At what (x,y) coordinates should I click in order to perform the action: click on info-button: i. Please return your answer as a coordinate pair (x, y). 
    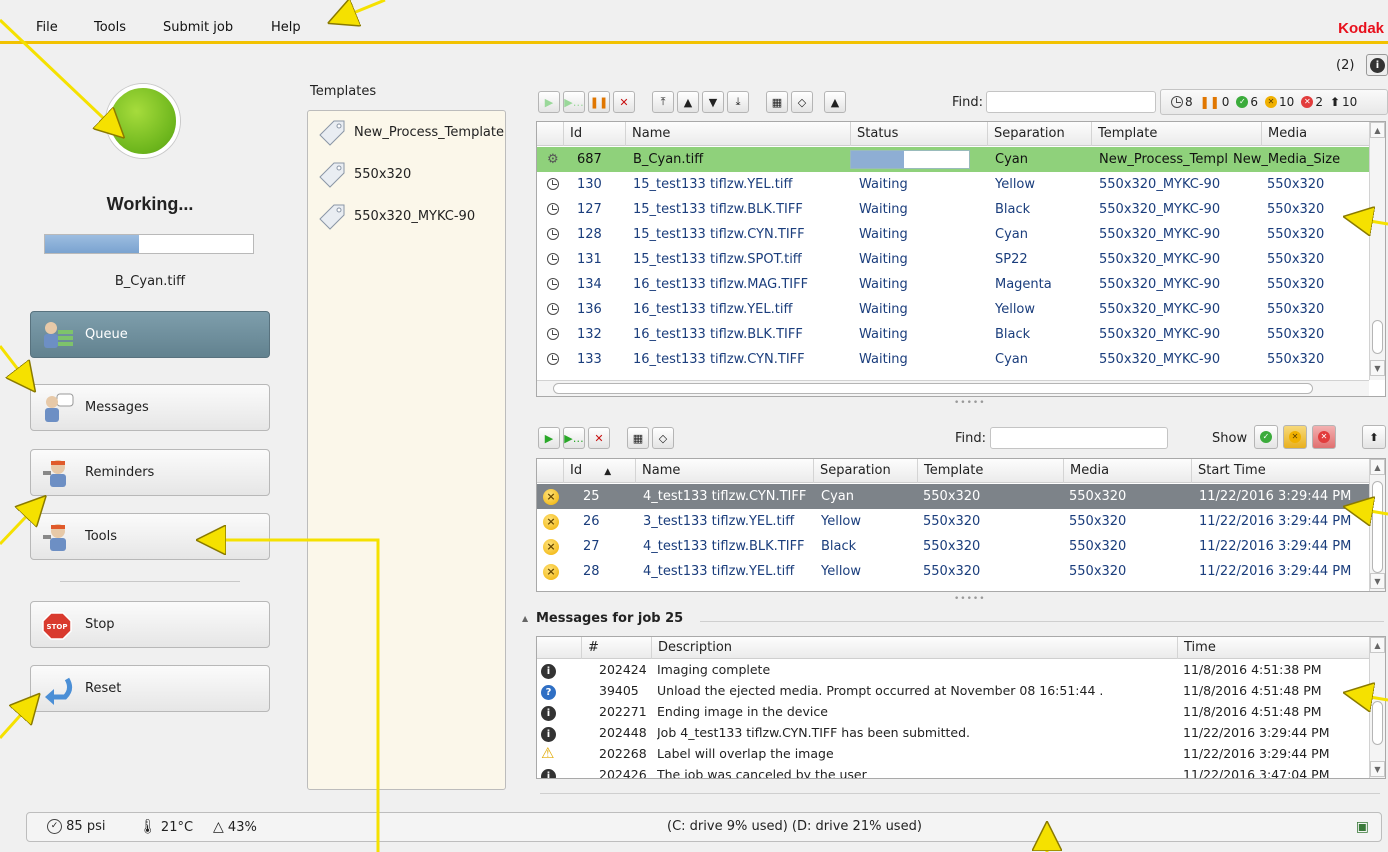
    Looking at the image, I should click on (1377, 65).